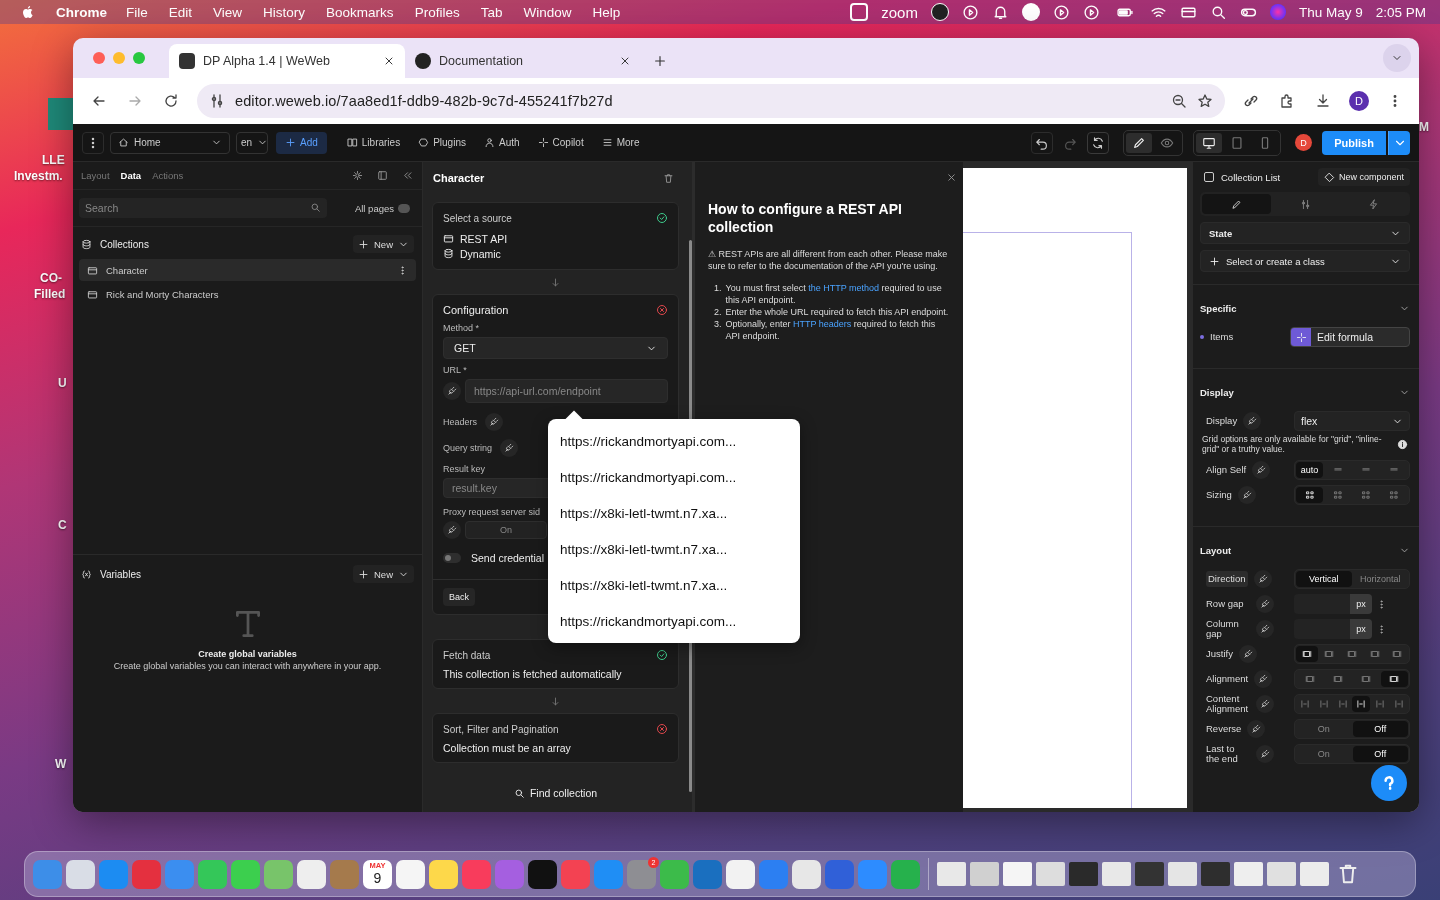 The image size is (1440, 900). I want to click on desktop-icon-label: M, so click(1424, 127).